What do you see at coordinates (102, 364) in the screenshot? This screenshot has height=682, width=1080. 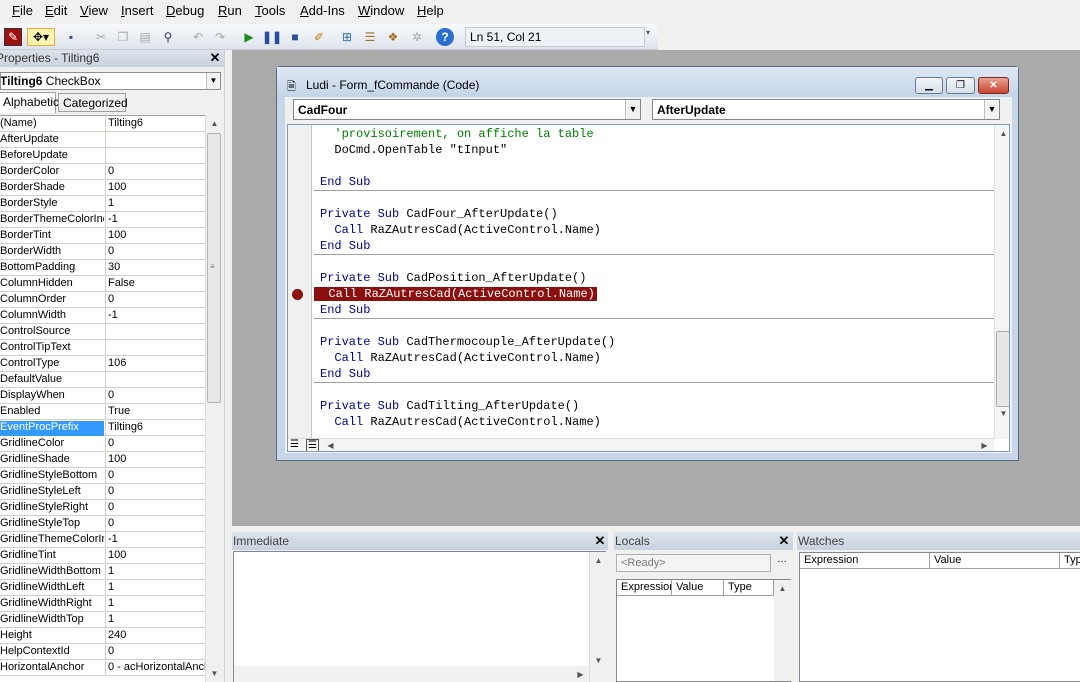 I see `property-row: ControlType 106` at bounding box center [102, 364].